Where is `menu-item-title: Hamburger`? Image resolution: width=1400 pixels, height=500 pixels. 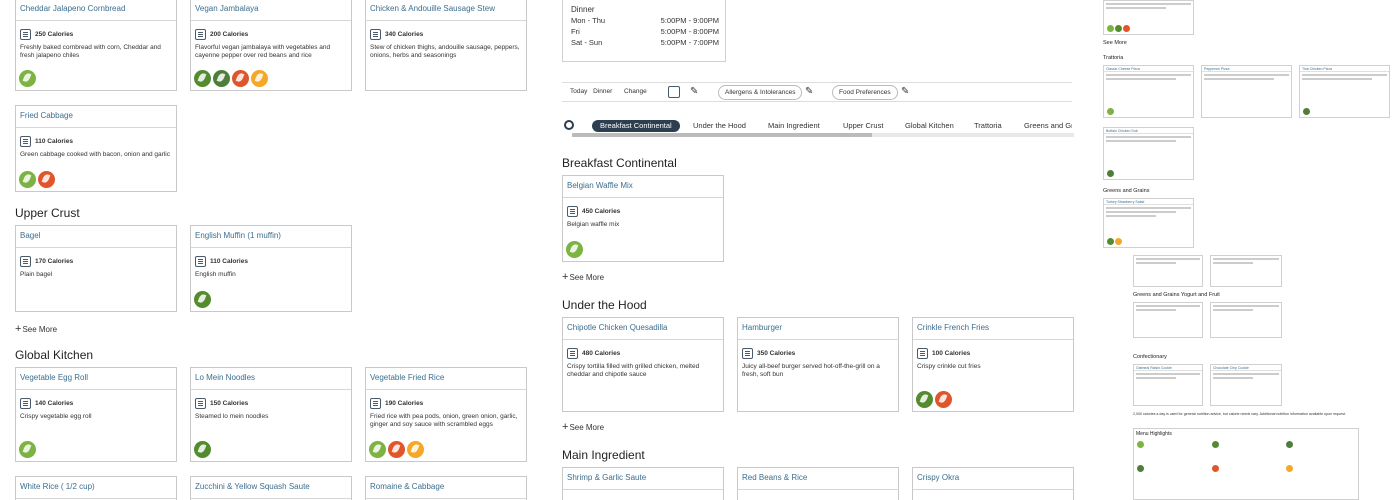
menu-item-title: Hamburger is located at coordinates (818, 329).